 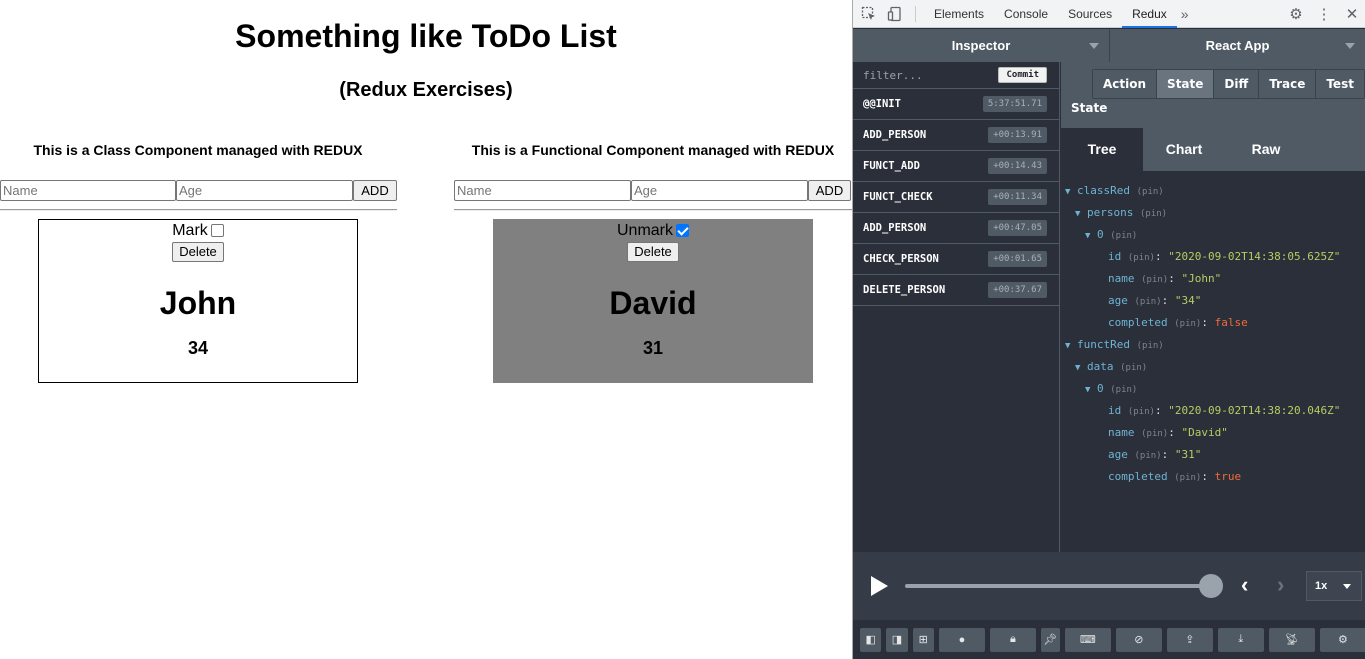 I want to click on layout-bottom-icon: ⊞, so click(x=923, y=639).